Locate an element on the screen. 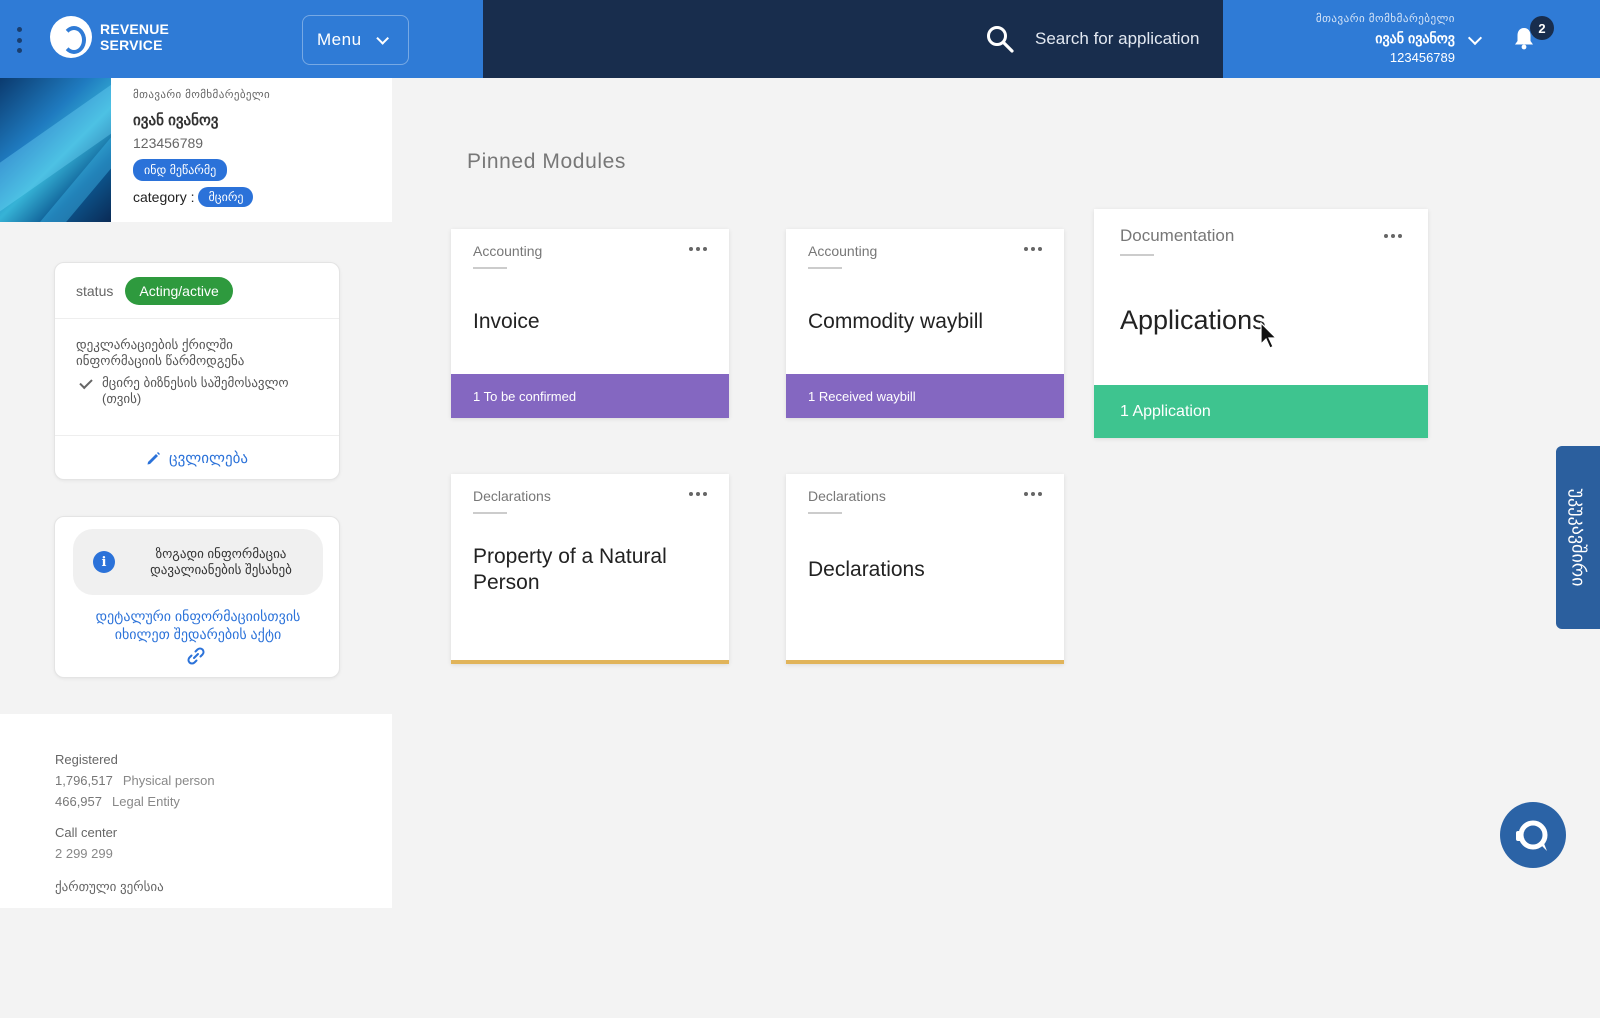 This screenshot has width=1600, height=1018. logo-icon is located at coordinates (71, 37).